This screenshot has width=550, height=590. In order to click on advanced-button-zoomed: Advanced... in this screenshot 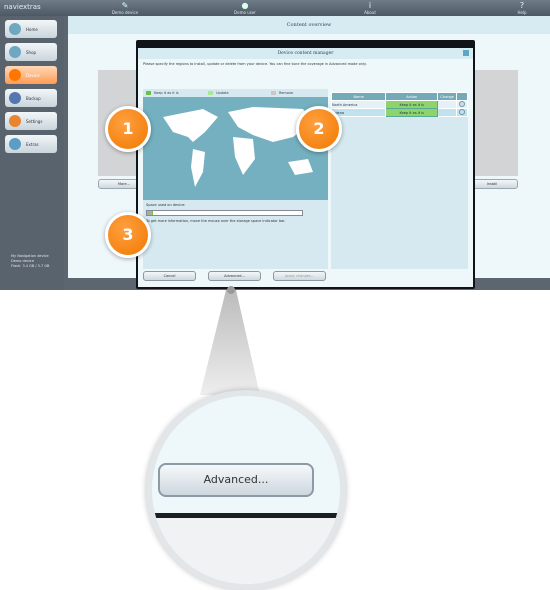, I will do `click(236, 480)`.